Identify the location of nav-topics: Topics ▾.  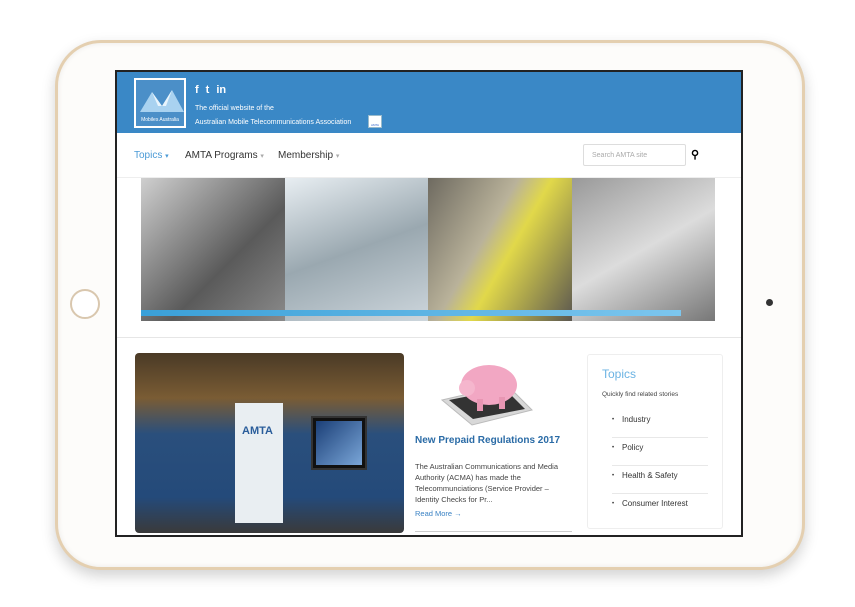
(151, 155).